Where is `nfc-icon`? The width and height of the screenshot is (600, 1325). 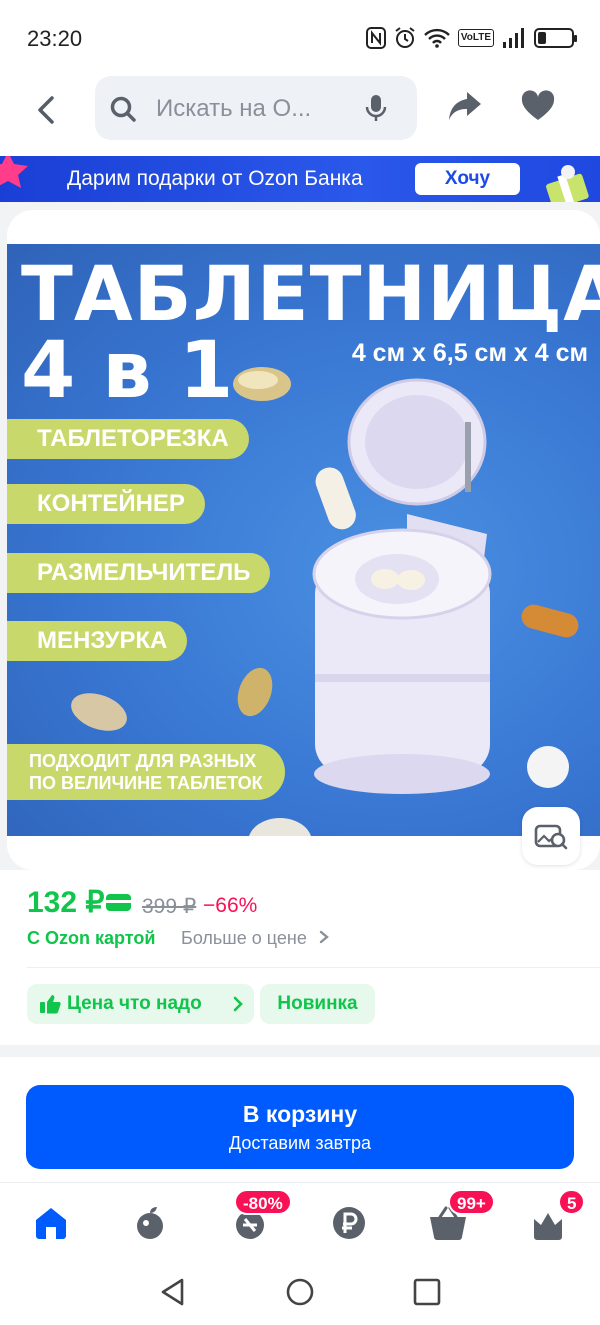 nfc-icon is located at coordinates (375, 38).